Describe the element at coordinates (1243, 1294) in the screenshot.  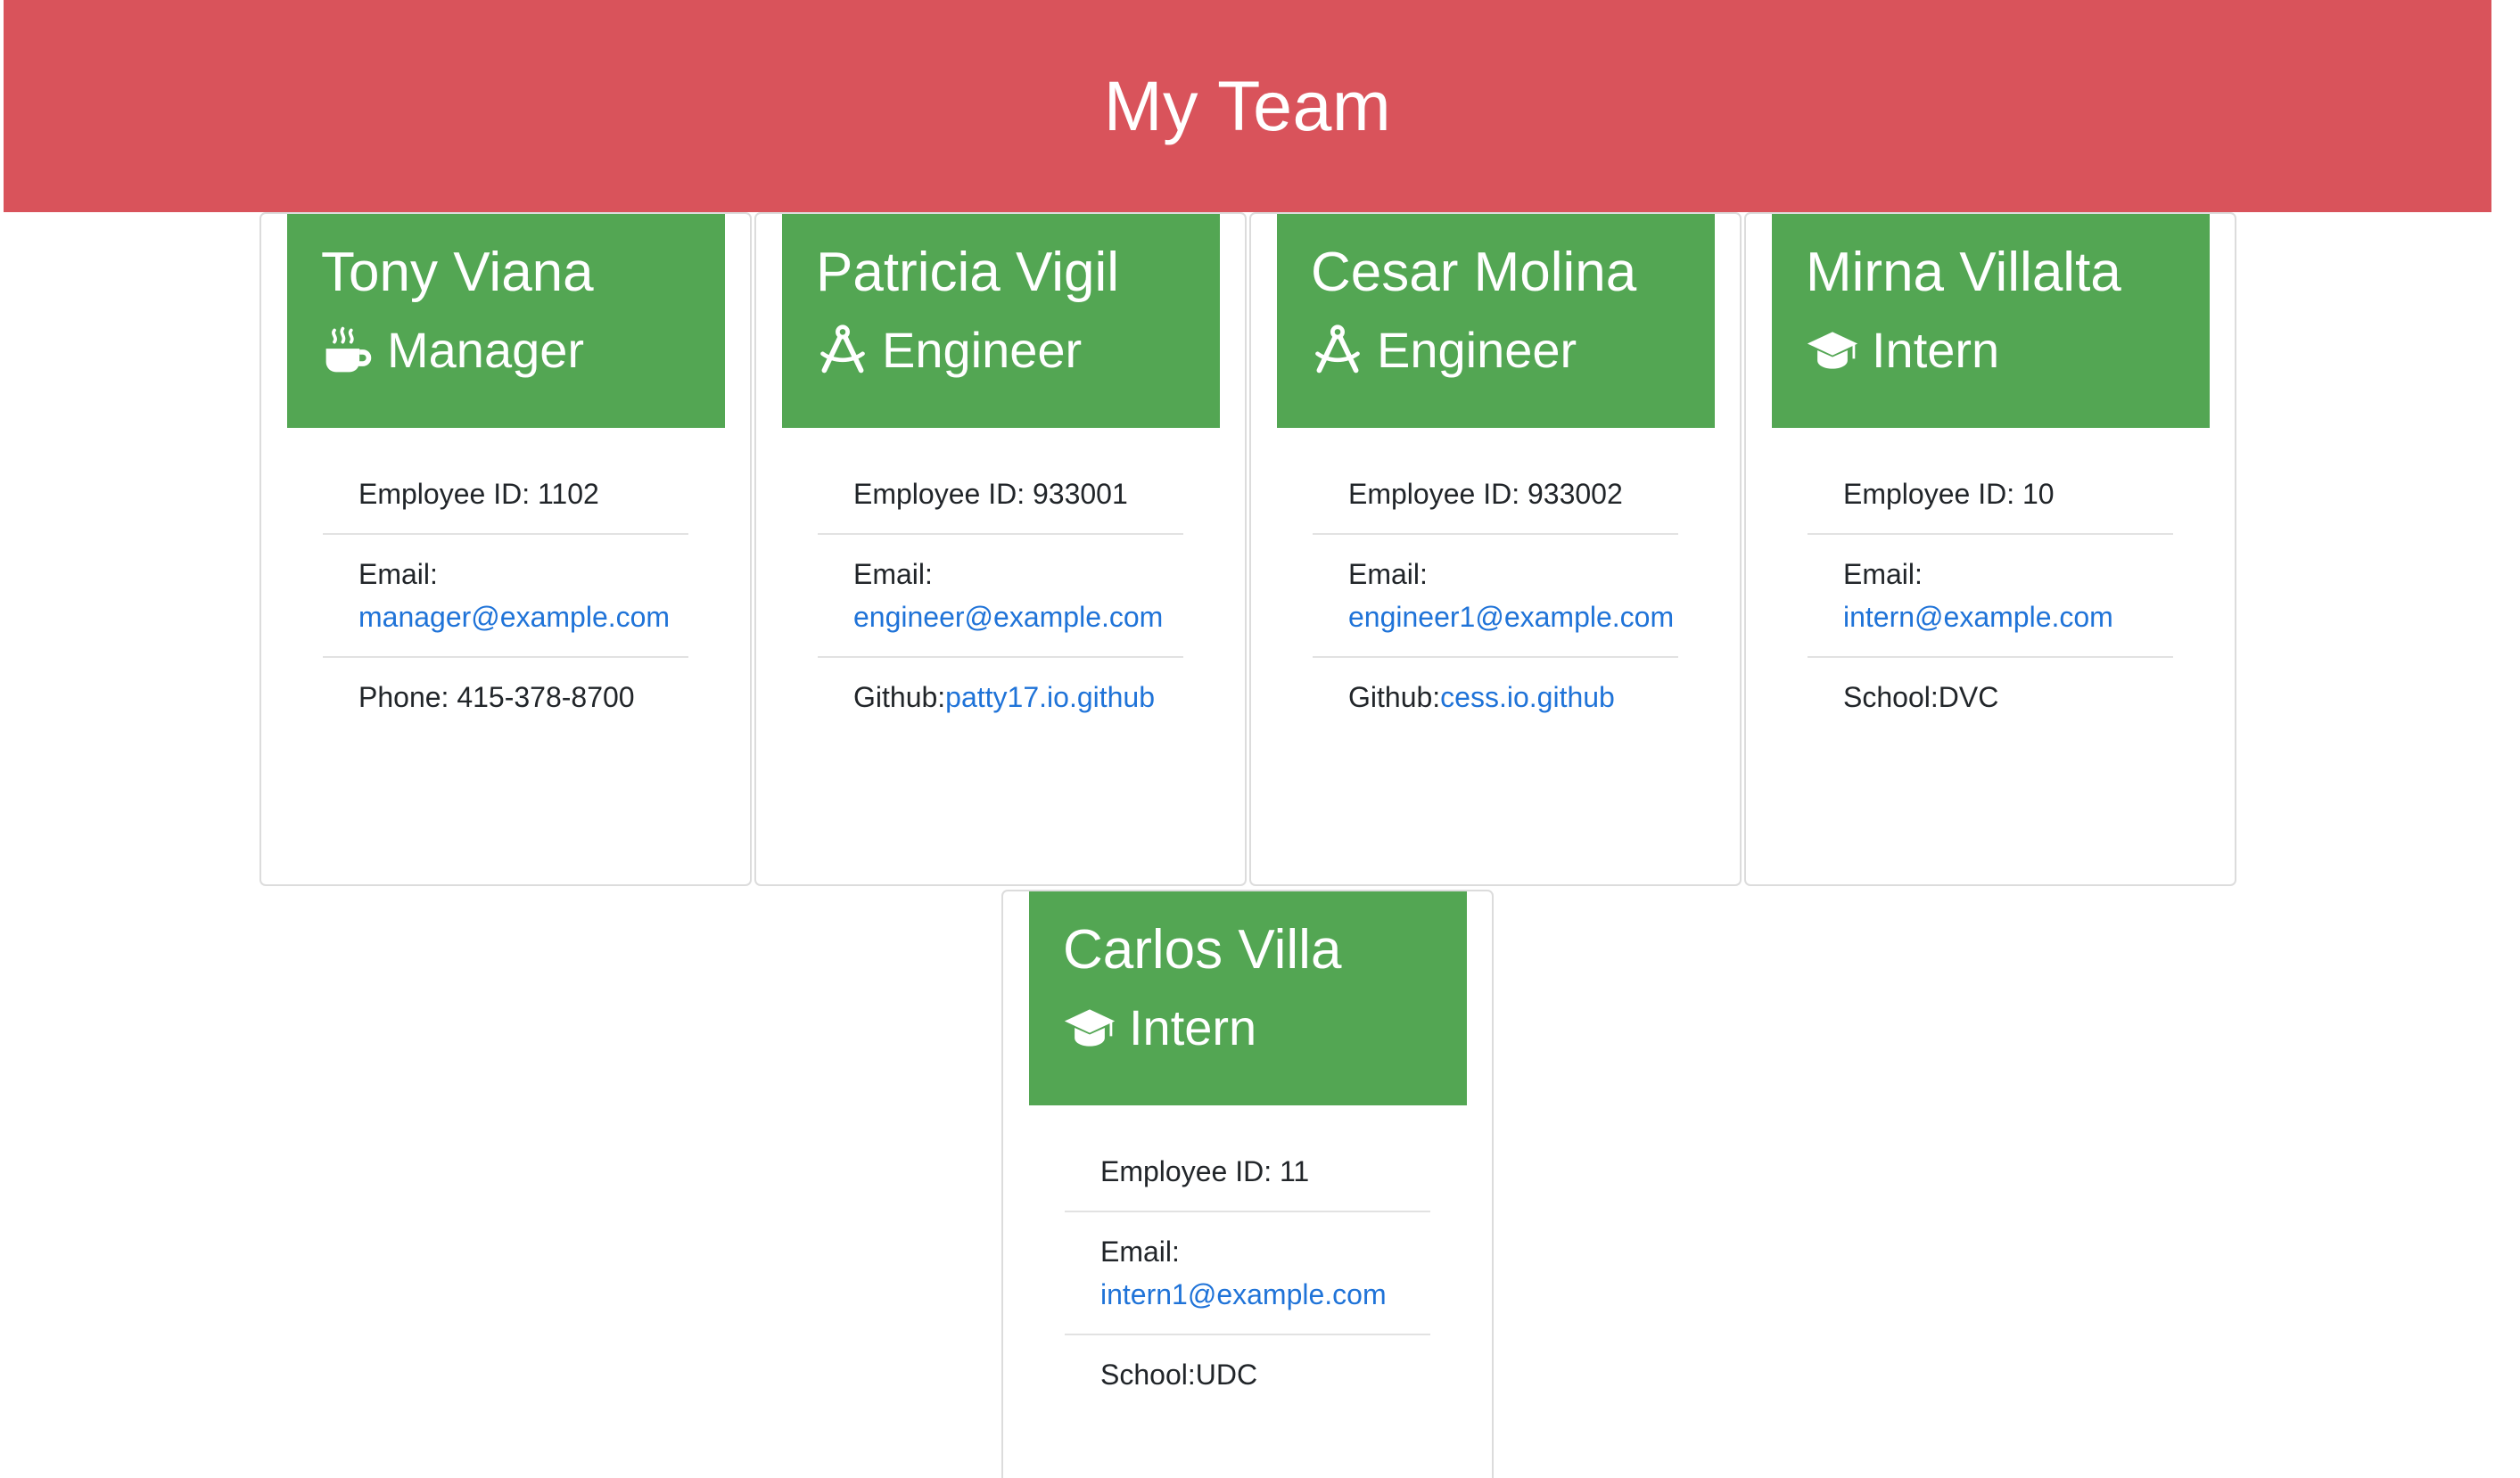
I see `email-link: intern1@example.com` at that location.